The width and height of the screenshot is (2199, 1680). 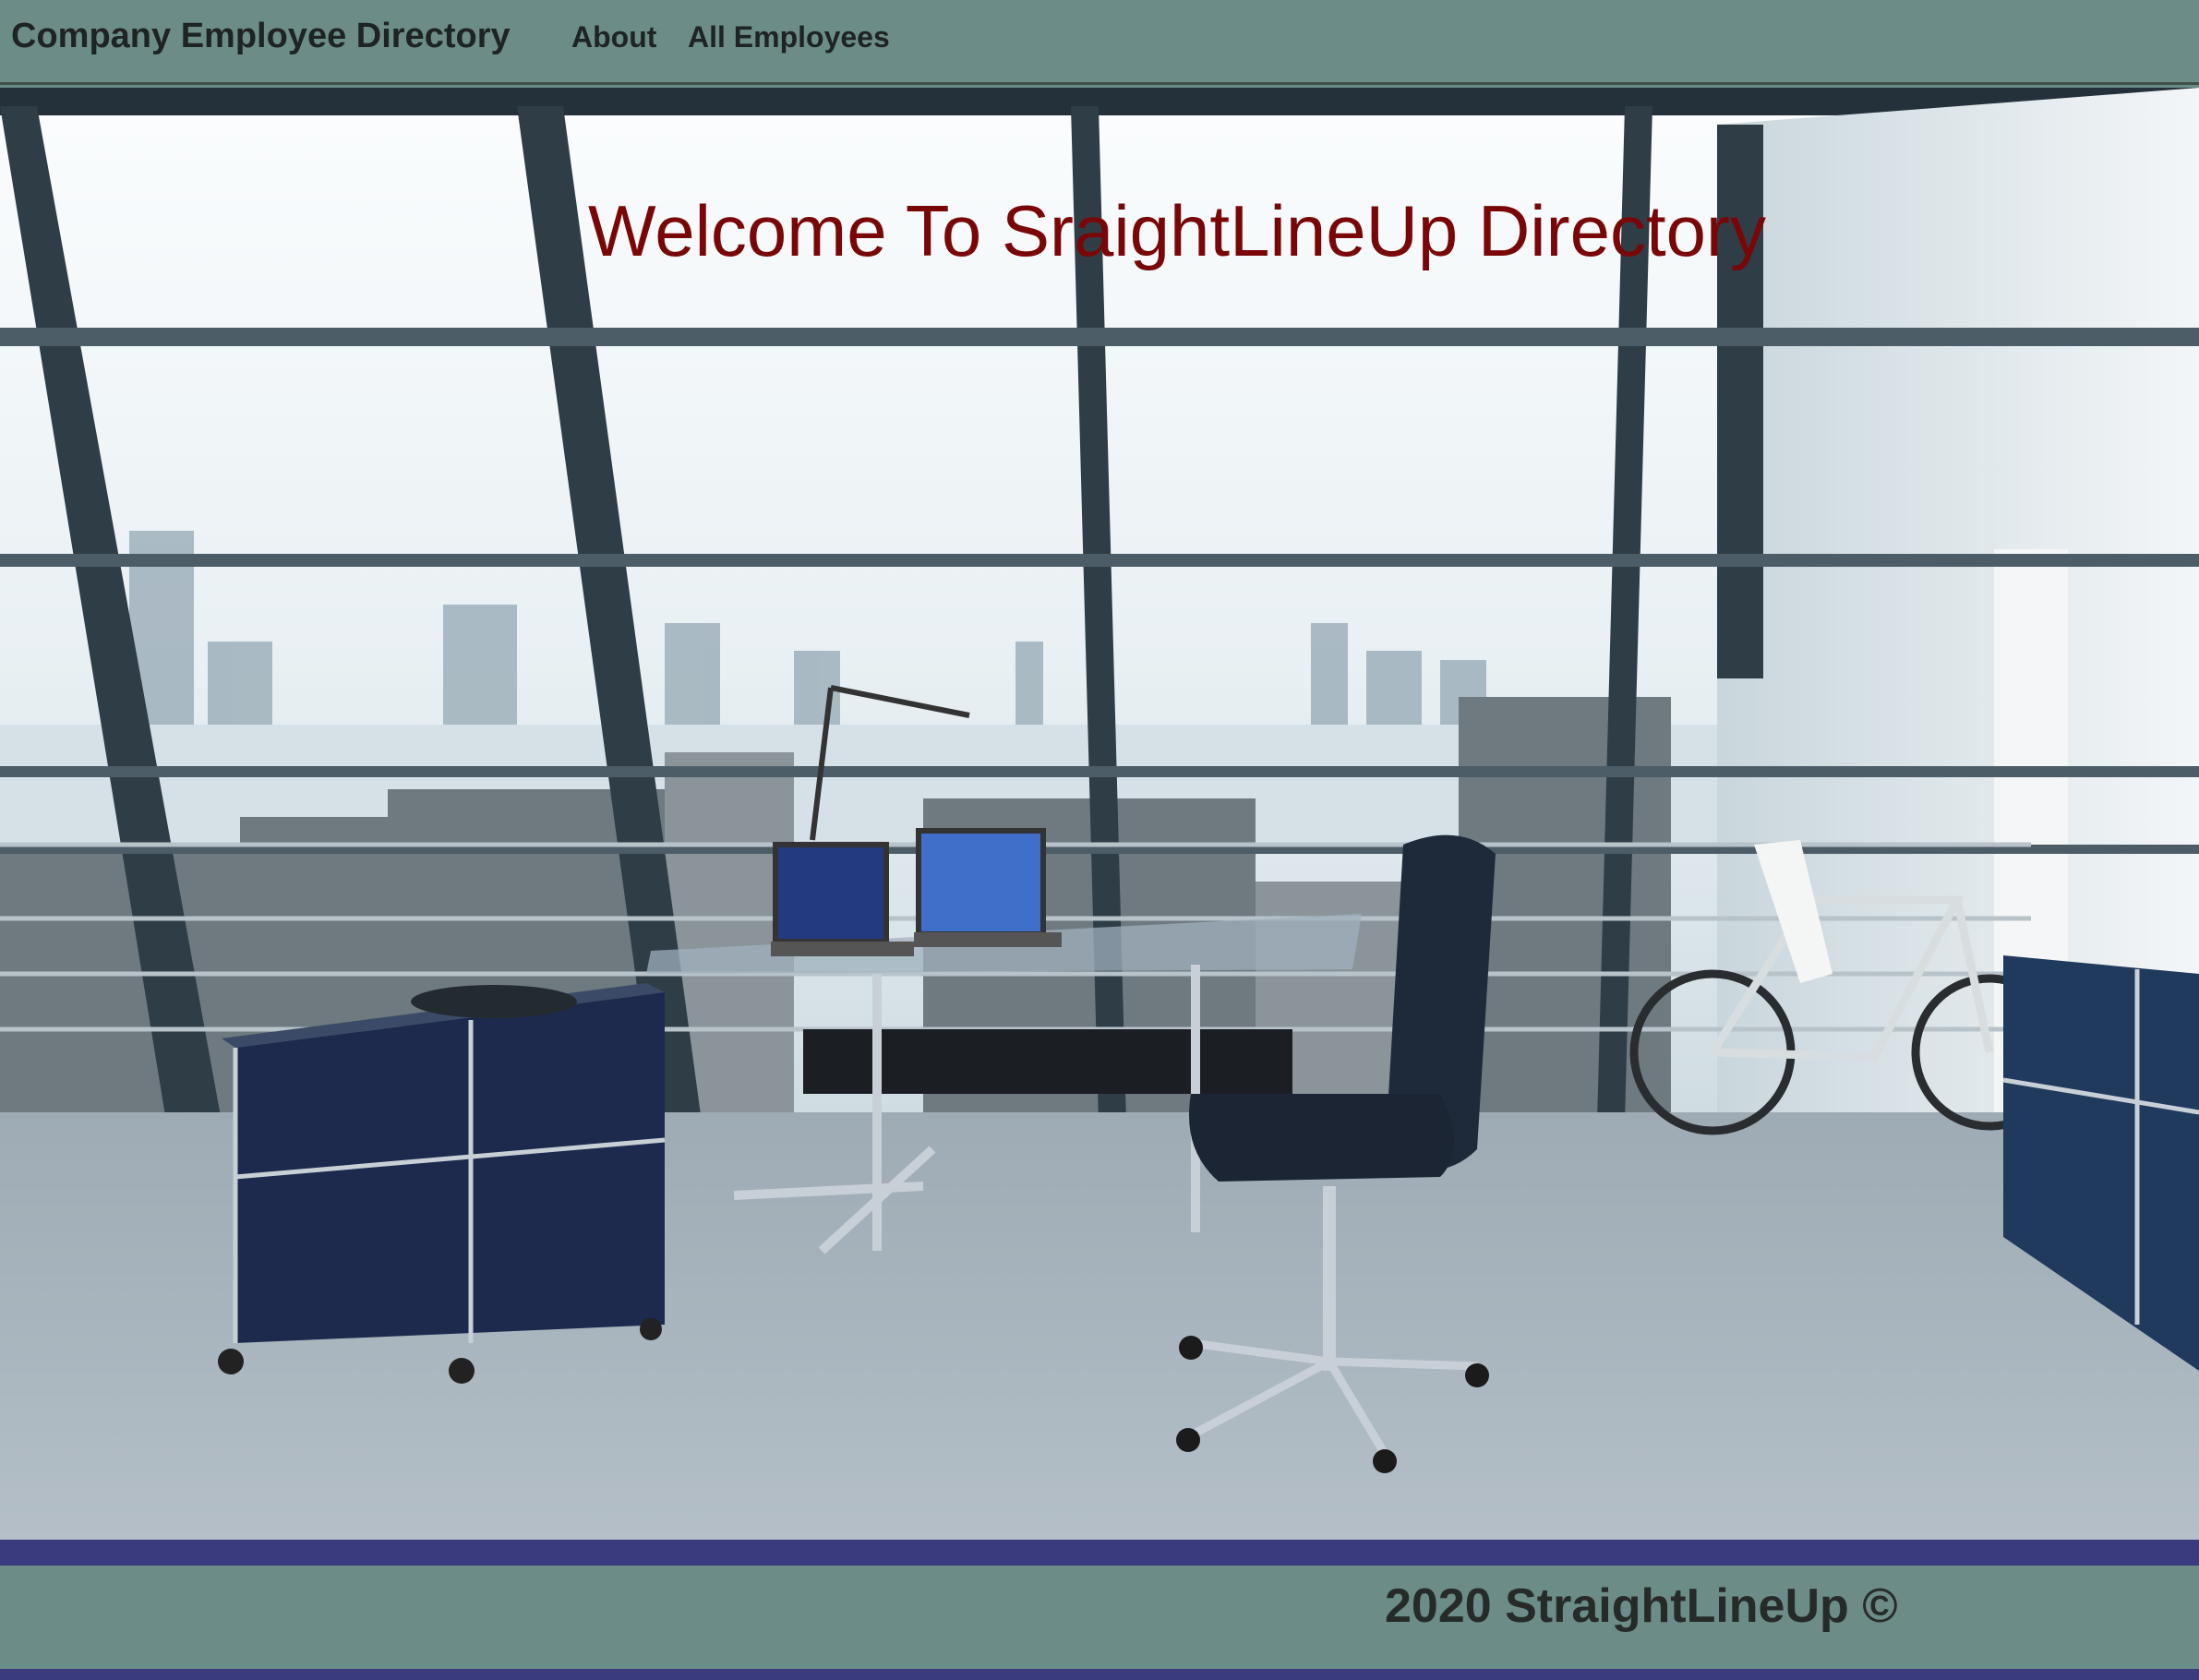 I want to click on footer: 2020 StraightLineUp ©, so click(x=1099, y=1617).